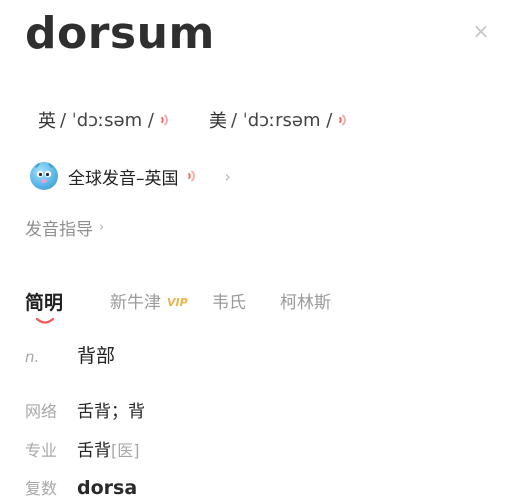 The height and width of the screenshot is (500, 521). I want to click on tab-webster: 韦氏, so click(229, 303).